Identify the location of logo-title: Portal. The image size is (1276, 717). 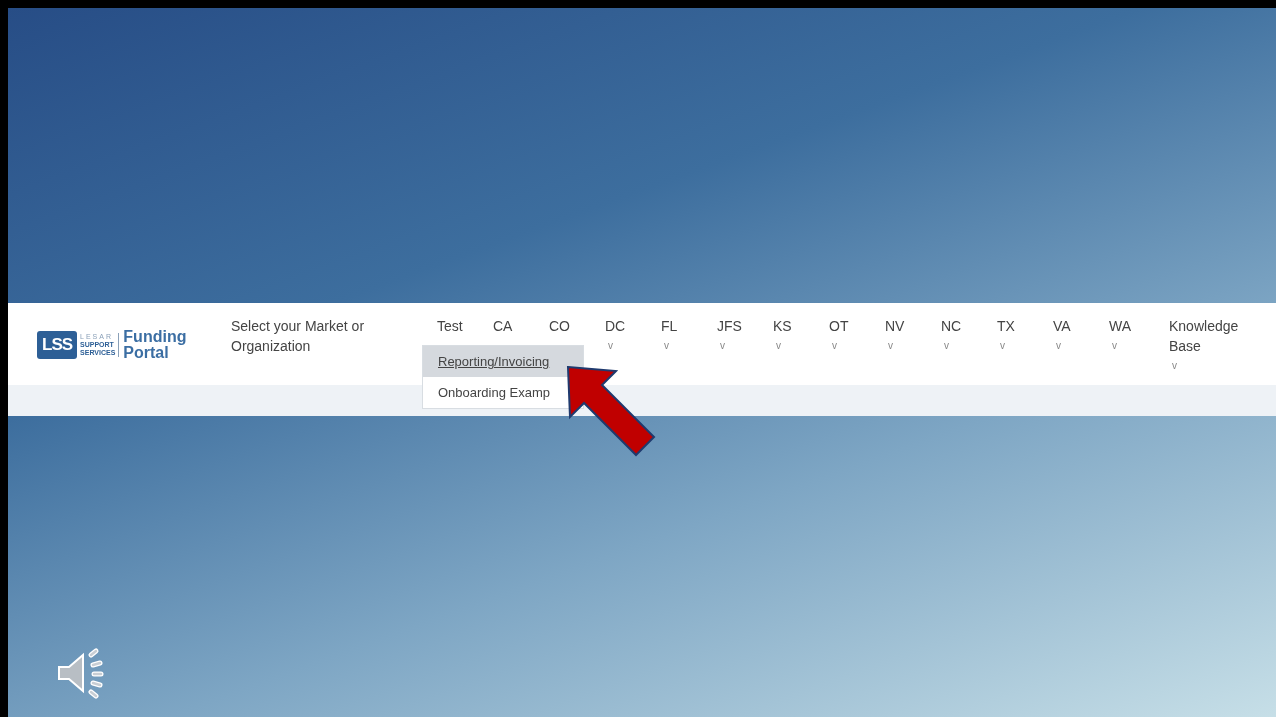
(146, 353).